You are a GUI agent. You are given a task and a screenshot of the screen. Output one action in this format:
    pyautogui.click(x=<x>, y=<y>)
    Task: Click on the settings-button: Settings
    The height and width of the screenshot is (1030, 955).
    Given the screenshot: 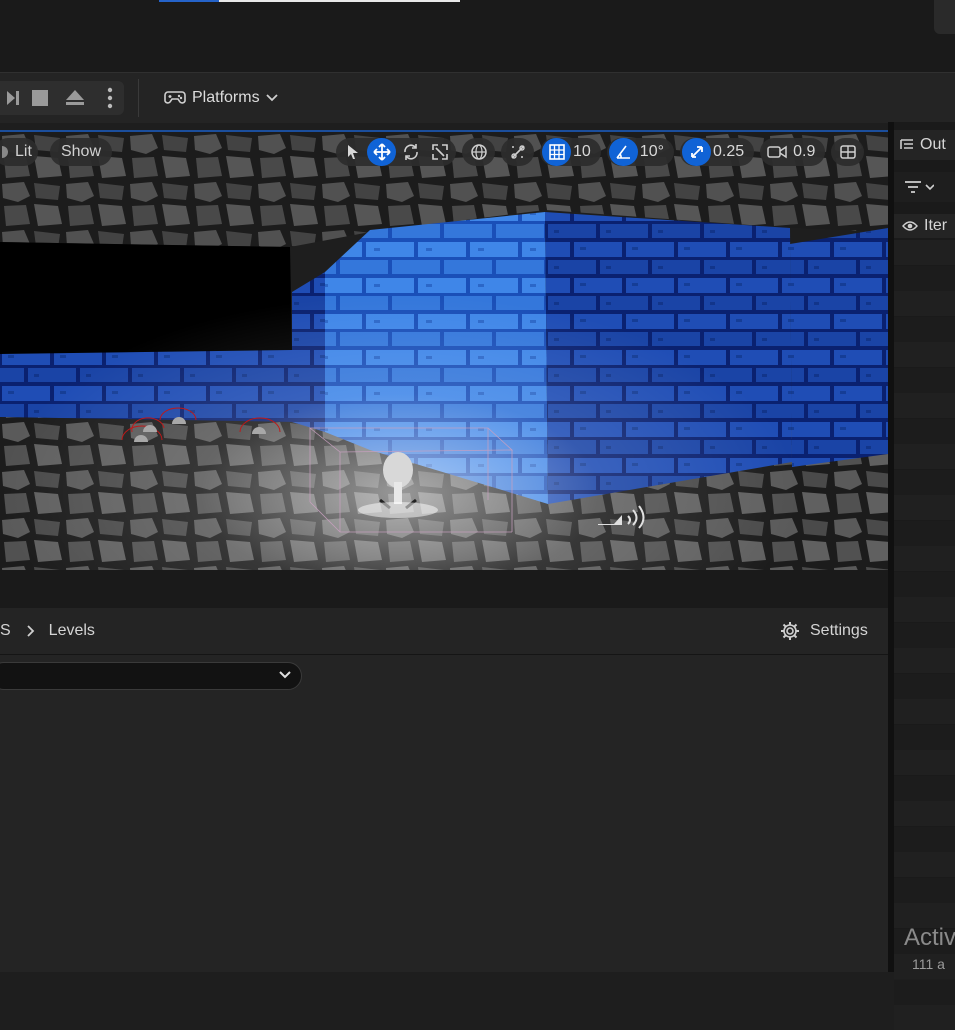 What is the action you would take?
    pyautogui.click(x=824, y=631)
    